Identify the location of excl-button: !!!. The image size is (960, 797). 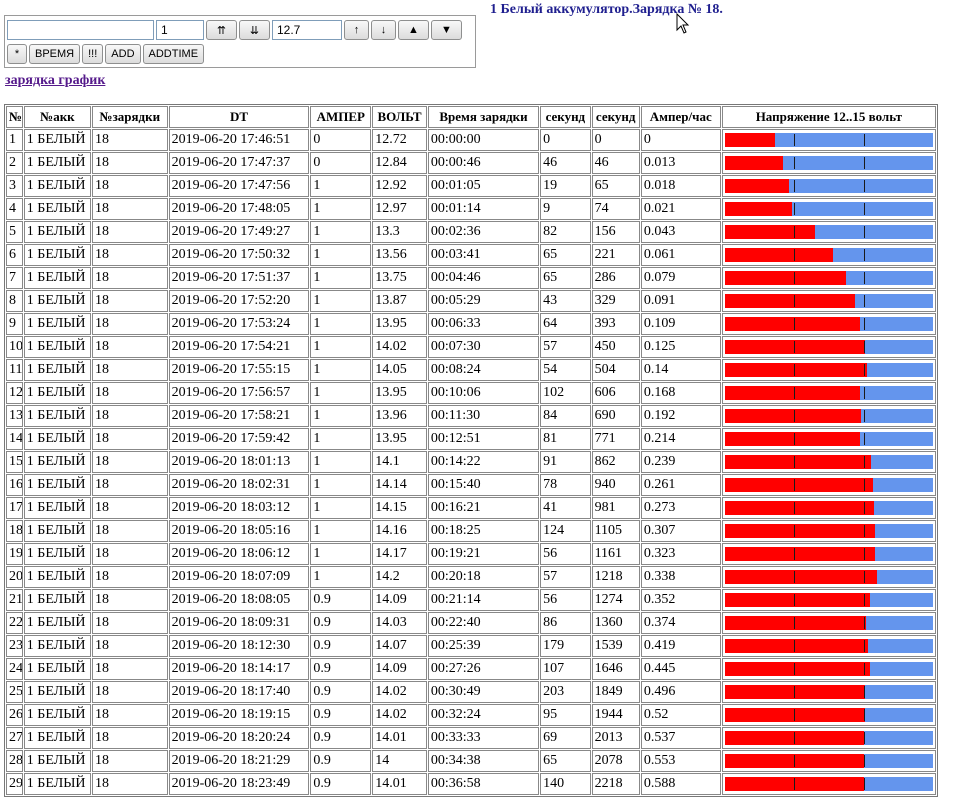
(93, 54).